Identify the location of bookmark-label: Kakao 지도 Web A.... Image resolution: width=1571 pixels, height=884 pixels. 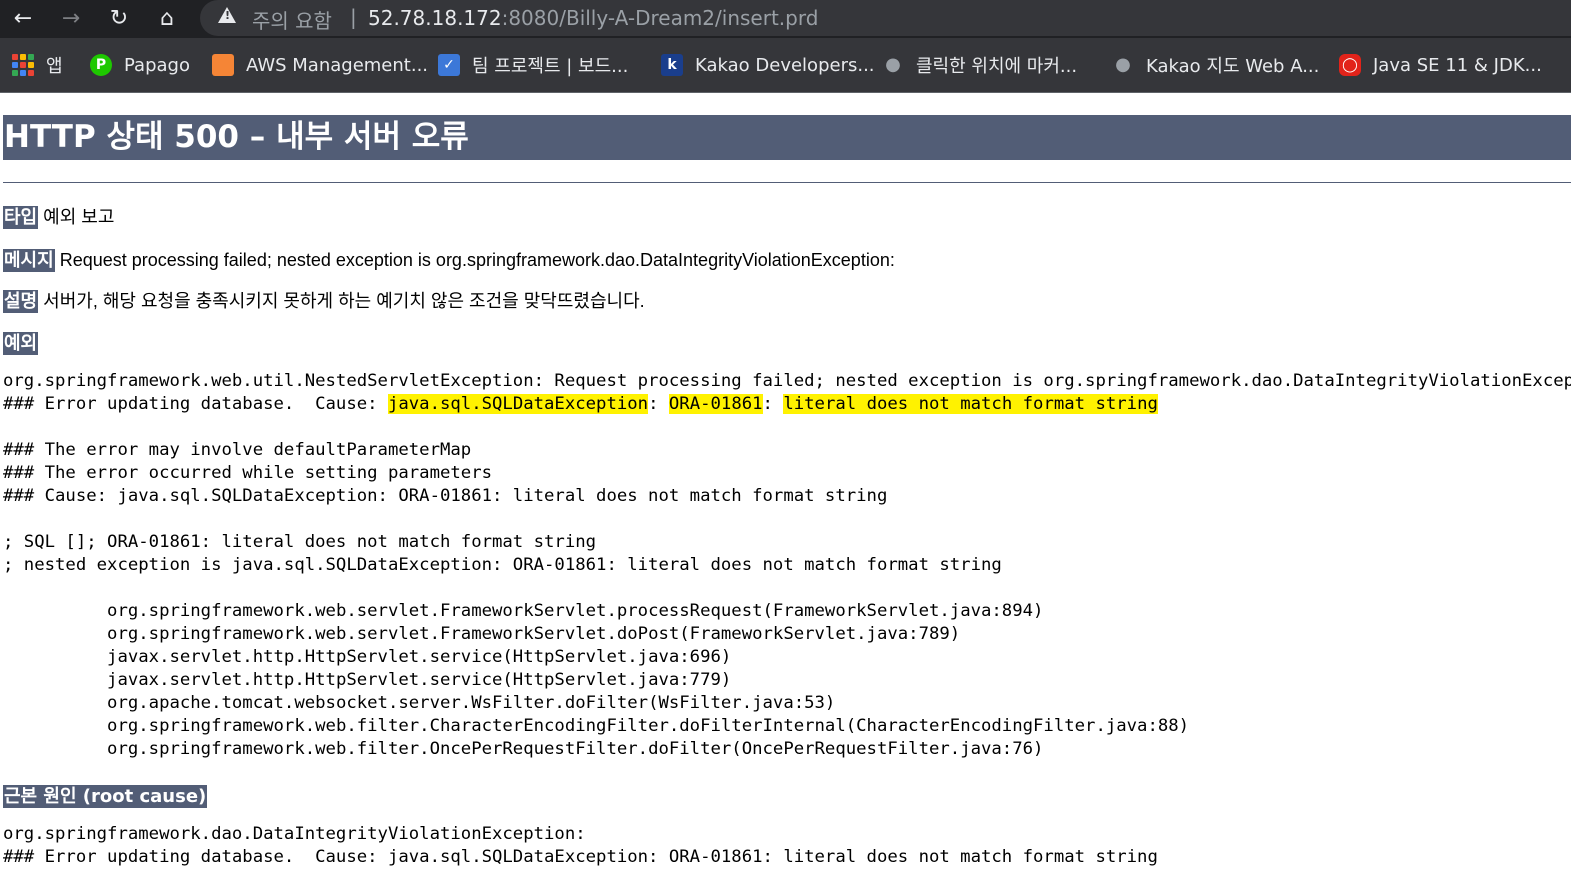
(1233, 66).